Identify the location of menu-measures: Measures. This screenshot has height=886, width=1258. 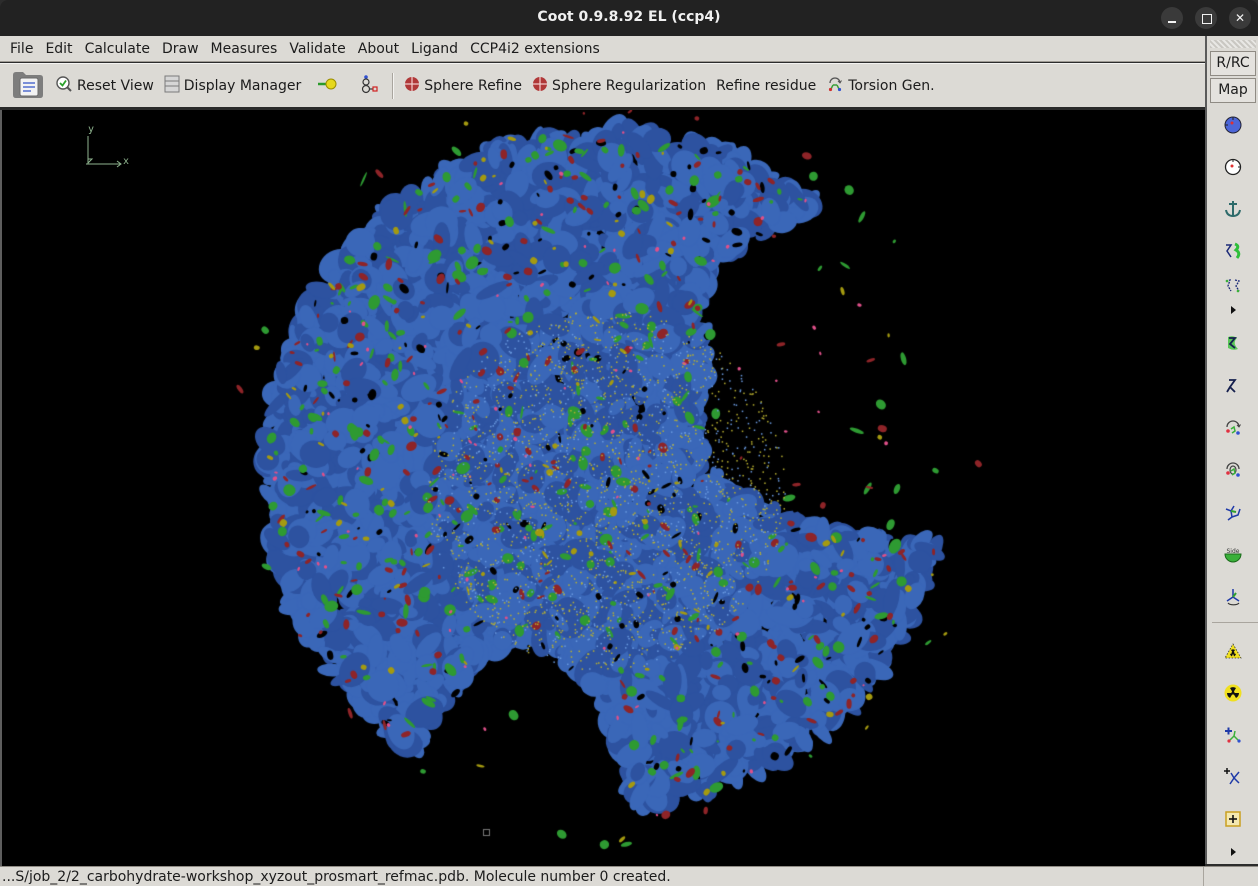
(244, 49).